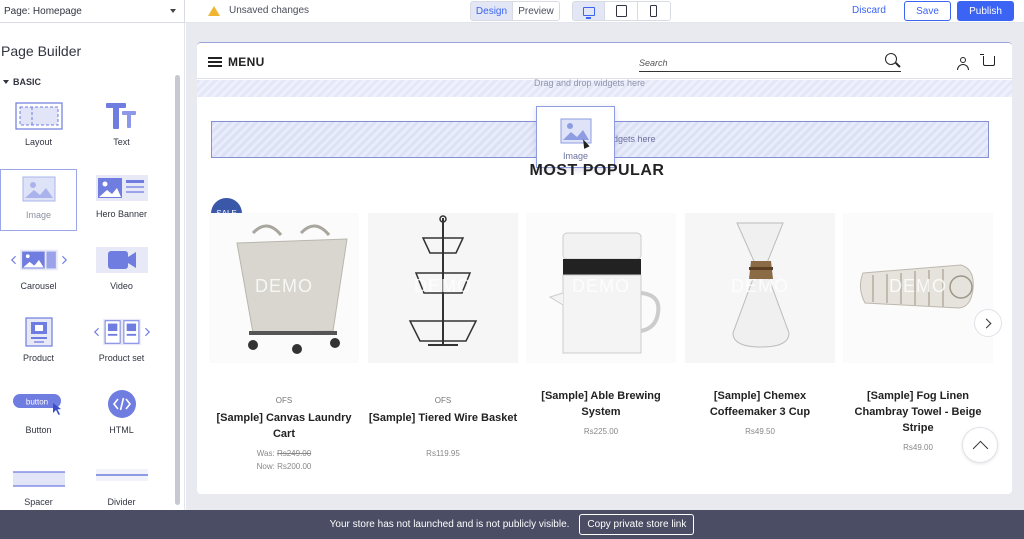 Image resolution: width=1024 pixels, height=539 pixels. What do you see at coordinates (601, 404) in the screenshot?
I see `product-name: [Sample] Able Brewing System` at bounding box center [601, 404].